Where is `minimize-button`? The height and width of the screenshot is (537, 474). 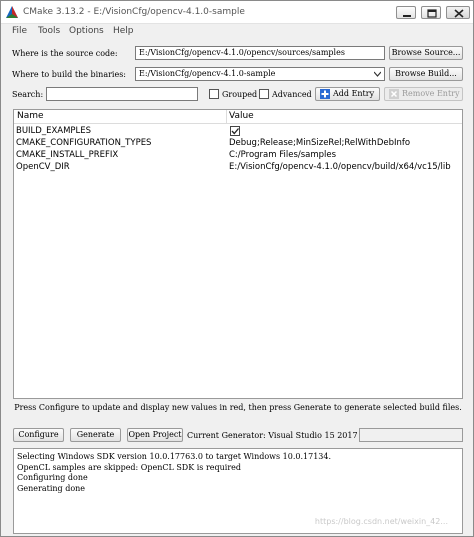 minimize-button is located at coordinates (406, 12).